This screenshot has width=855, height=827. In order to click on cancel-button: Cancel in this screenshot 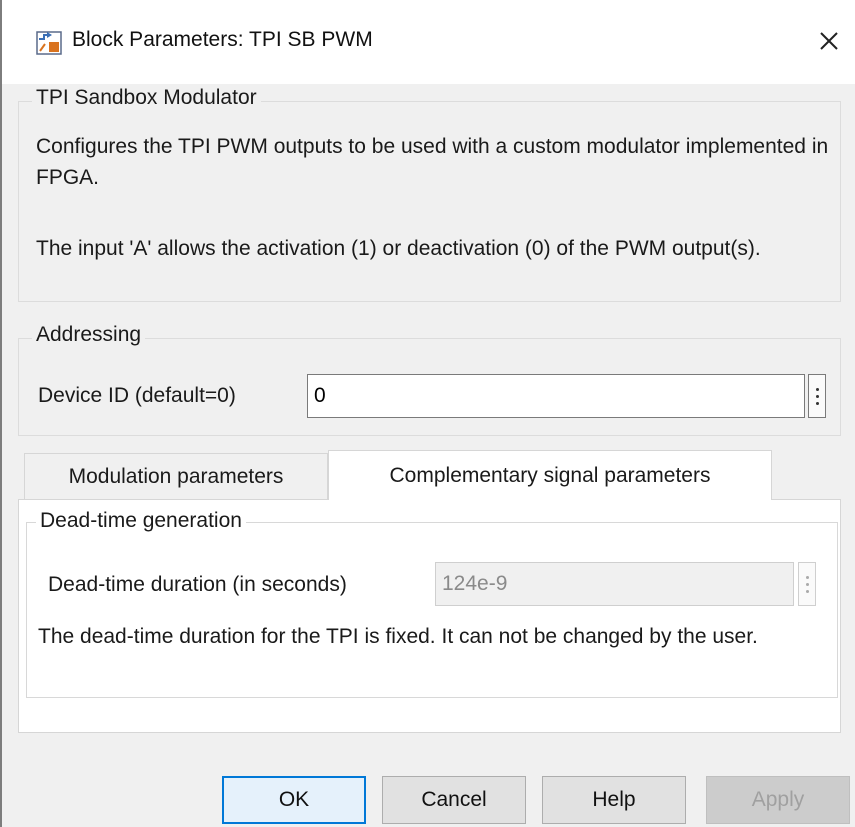, I will do `click(454, 800)`.